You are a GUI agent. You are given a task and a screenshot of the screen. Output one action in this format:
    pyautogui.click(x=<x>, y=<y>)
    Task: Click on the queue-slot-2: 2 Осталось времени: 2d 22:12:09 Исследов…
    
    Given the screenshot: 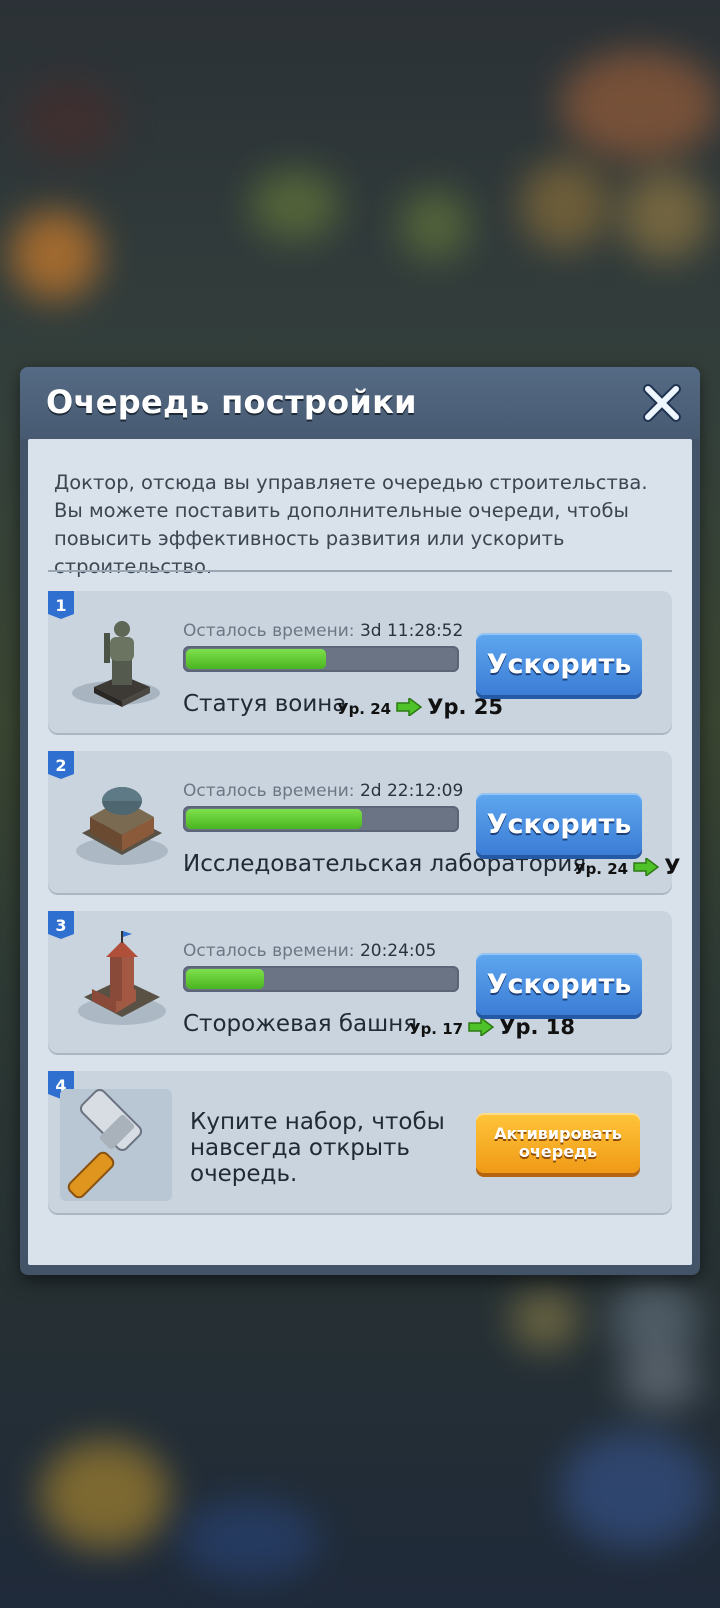 What is the action you would take?
    pyautogui.click(x=364, y=822)
    